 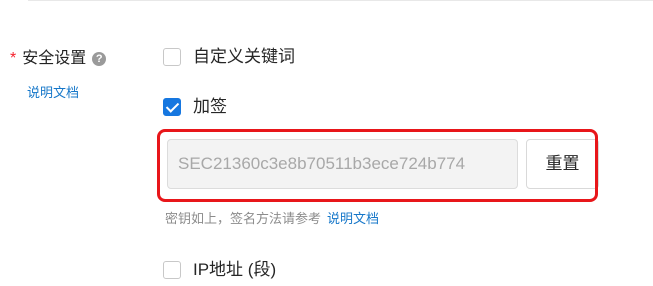 What do you see at coordinates (210, 106) in the screenshot?
I see `sign-label: 加签` at bounding box center [210, 106].